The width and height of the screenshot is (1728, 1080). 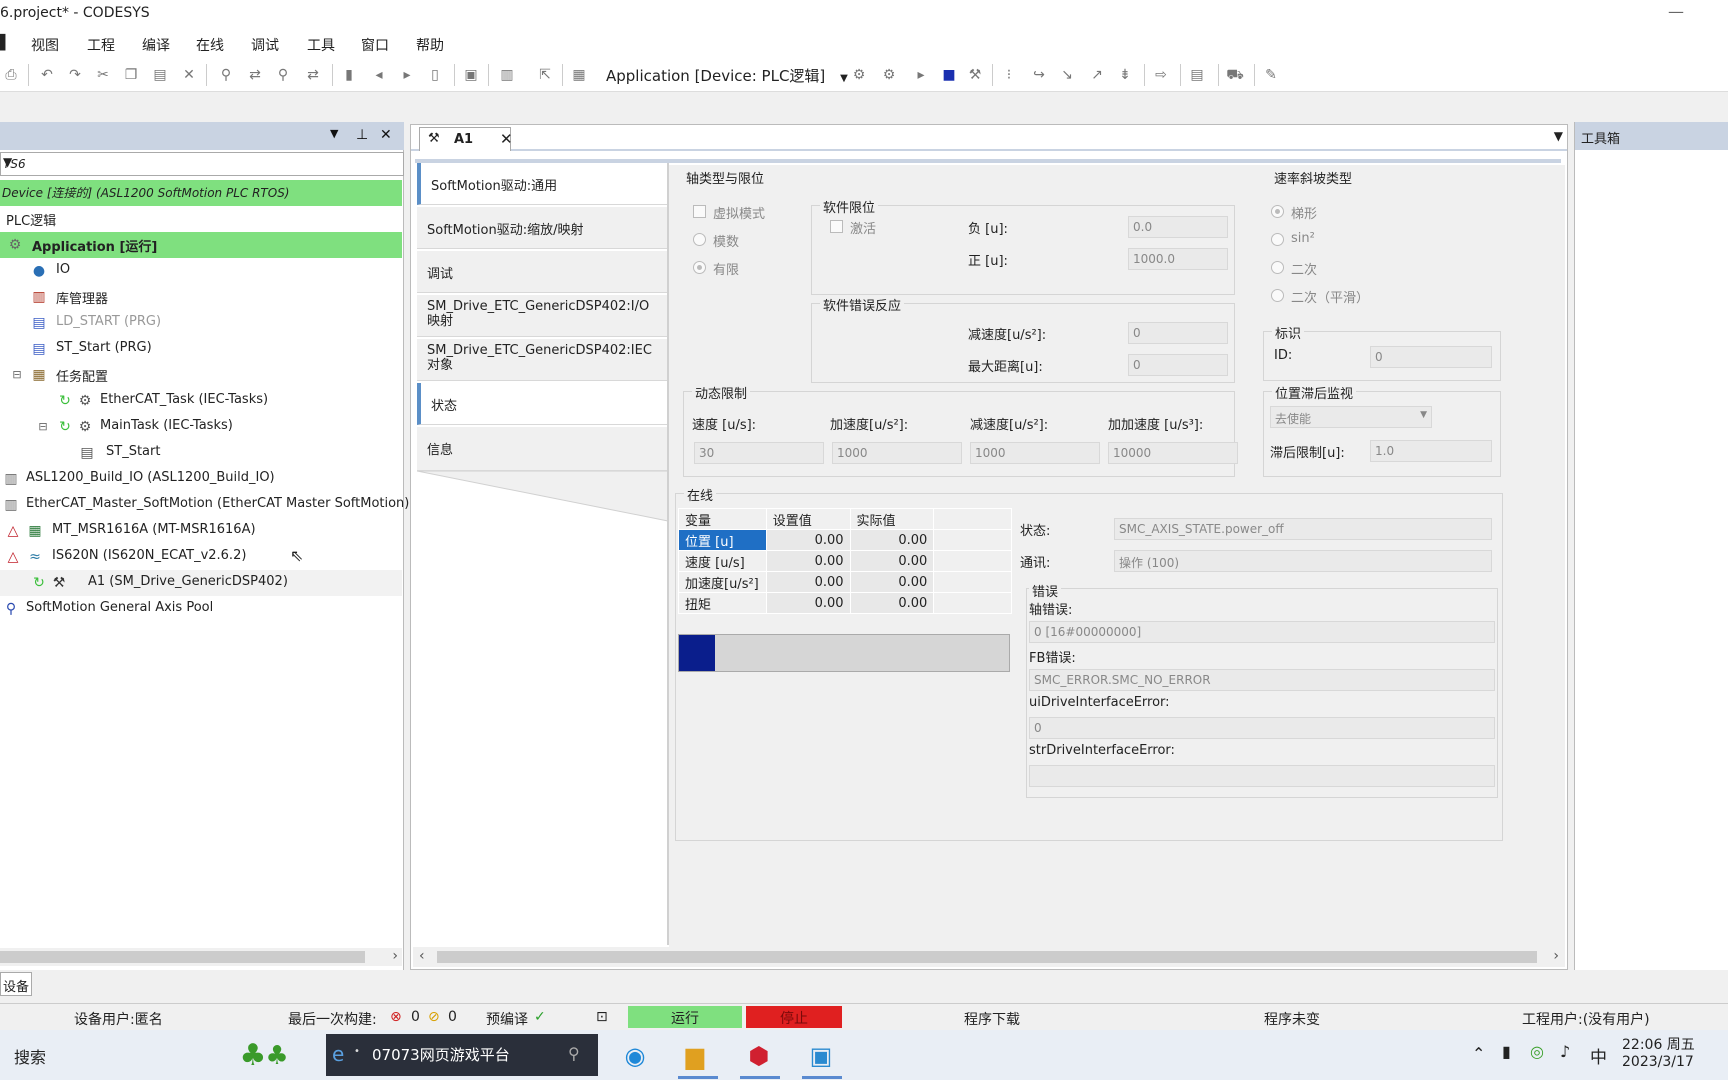 What do you see at coordinates (1277, 211) in the screenshot?
I see `ramp-trapezoid-radio` at bounding box center [1277, 211].